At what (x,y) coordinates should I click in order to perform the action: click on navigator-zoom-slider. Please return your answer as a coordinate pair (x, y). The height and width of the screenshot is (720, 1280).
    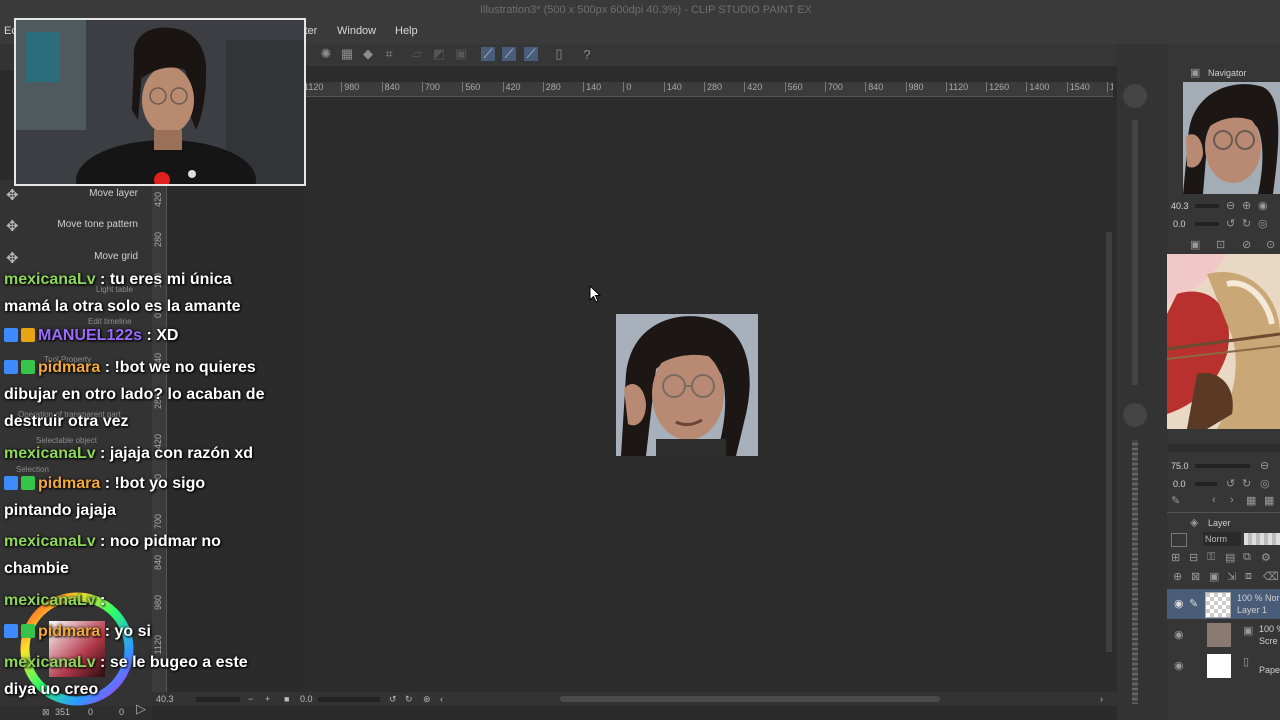
    Looking at the image, I should click on (1207, 206).